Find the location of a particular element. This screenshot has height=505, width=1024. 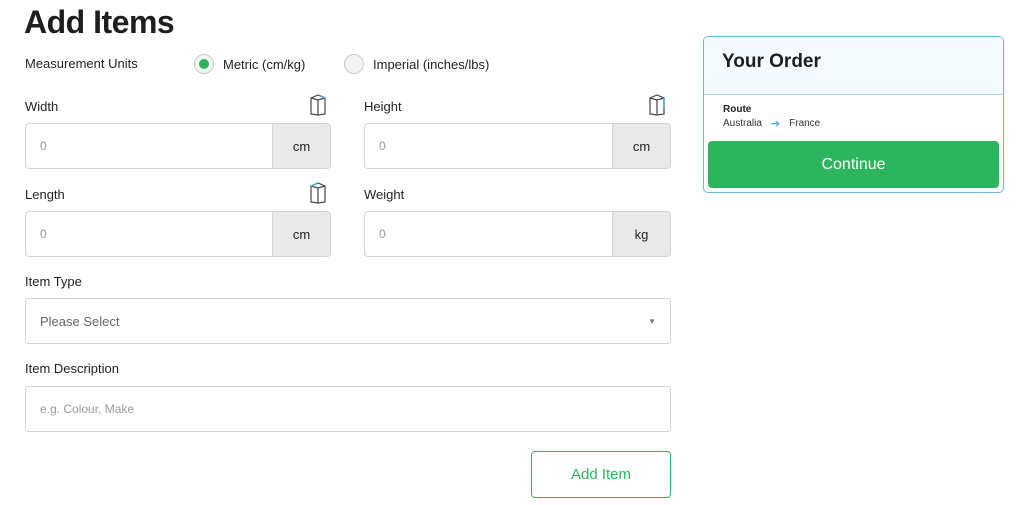

weight-unit: kg is located at coordinates (641, 234).